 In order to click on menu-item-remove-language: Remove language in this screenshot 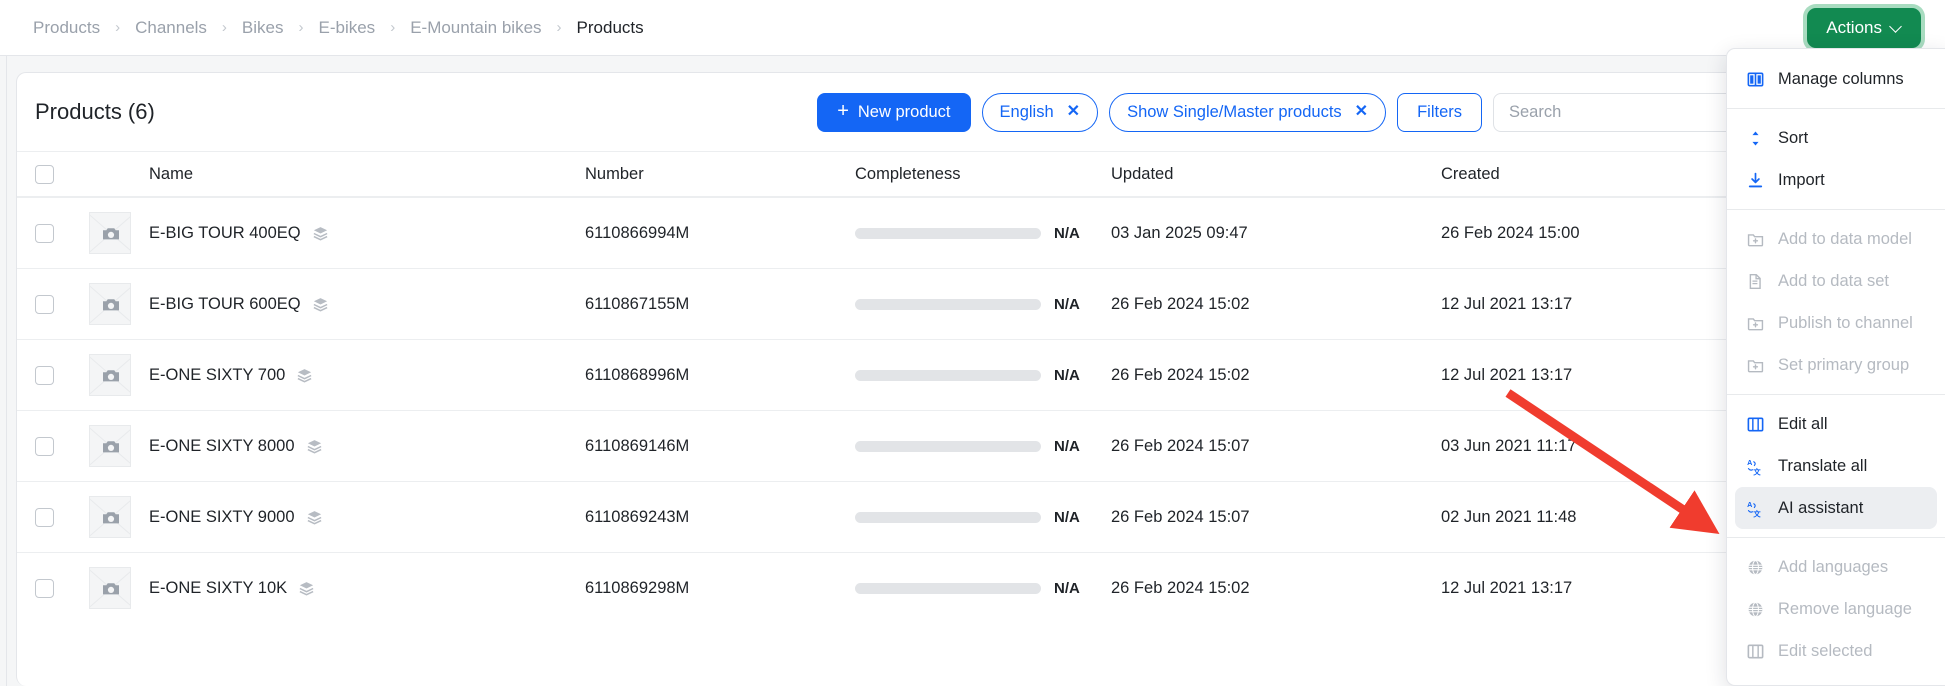, I will do `click(1836, 609)`.